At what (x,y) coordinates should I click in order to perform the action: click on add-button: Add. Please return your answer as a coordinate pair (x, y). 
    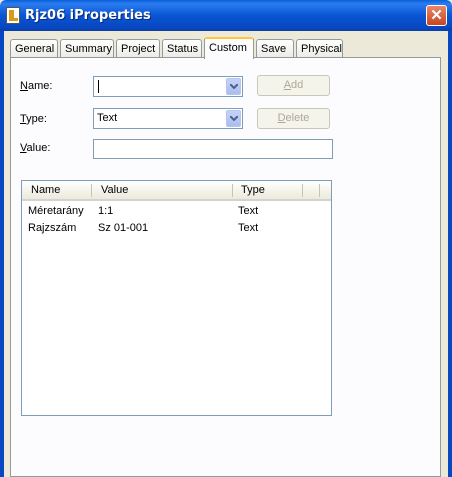
    Looking at the image, I should click on (293, 85).